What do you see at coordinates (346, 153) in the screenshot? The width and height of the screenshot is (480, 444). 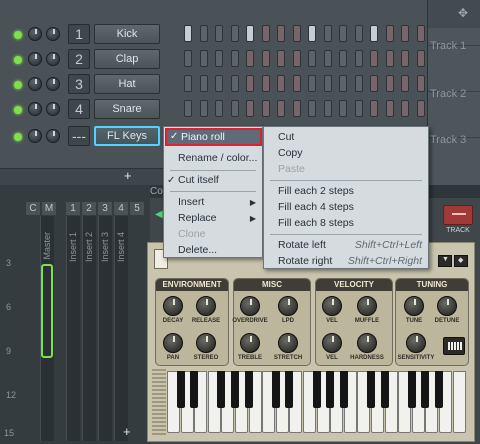 I see `menu-item-copy: Copy` at bounding box center [346, 153].